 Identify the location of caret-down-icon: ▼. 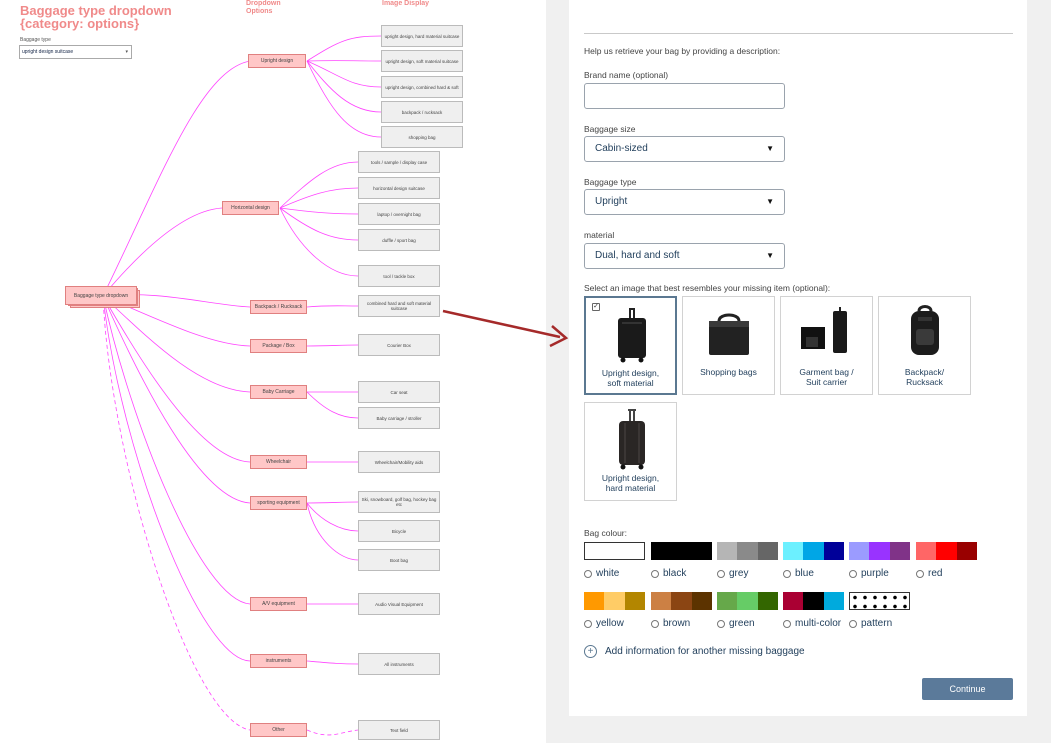
(770, 255).